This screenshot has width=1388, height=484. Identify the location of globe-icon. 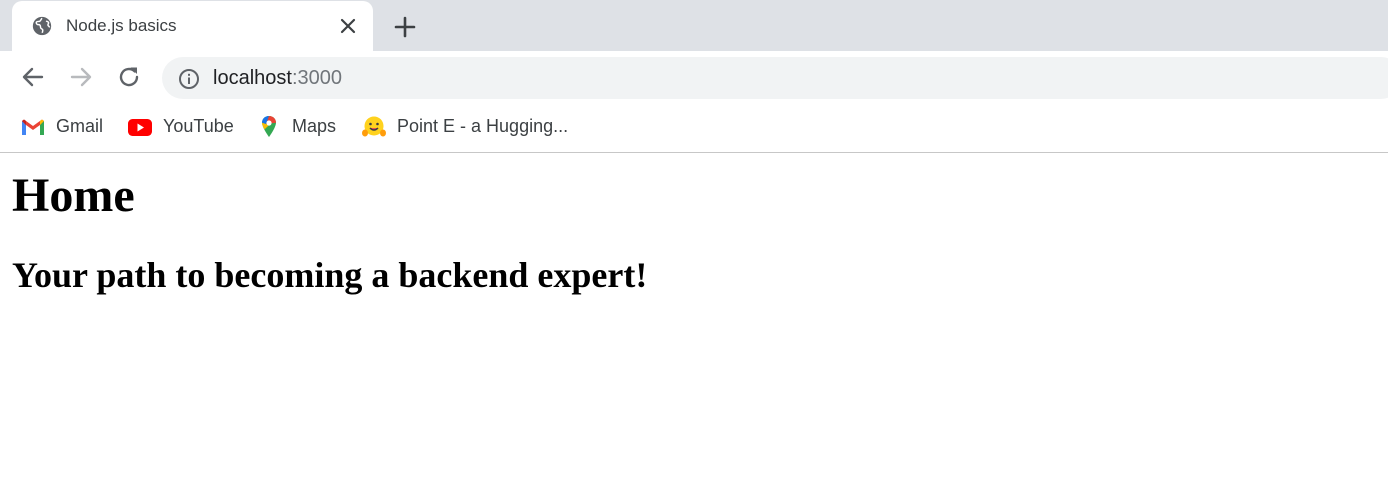
(42, 26).